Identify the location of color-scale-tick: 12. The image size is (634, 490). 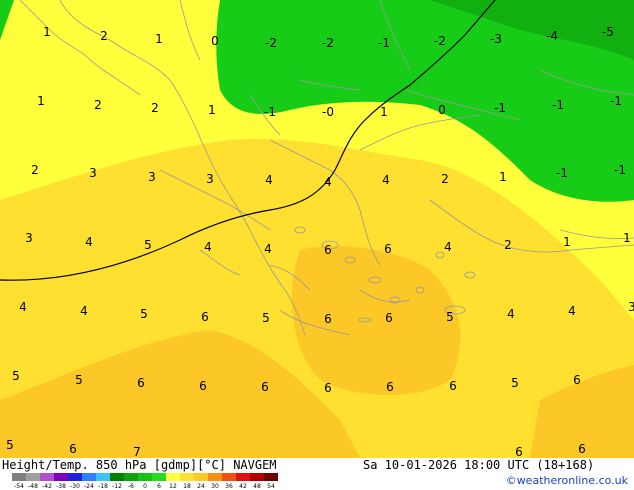
(173, 486).